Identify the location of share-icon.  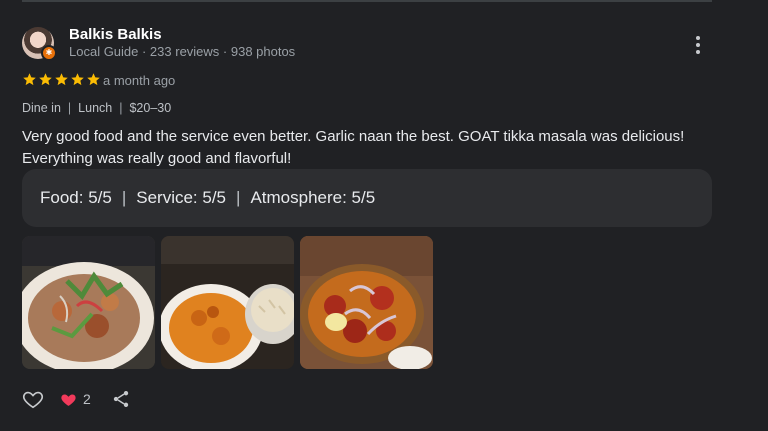
(120, 399).